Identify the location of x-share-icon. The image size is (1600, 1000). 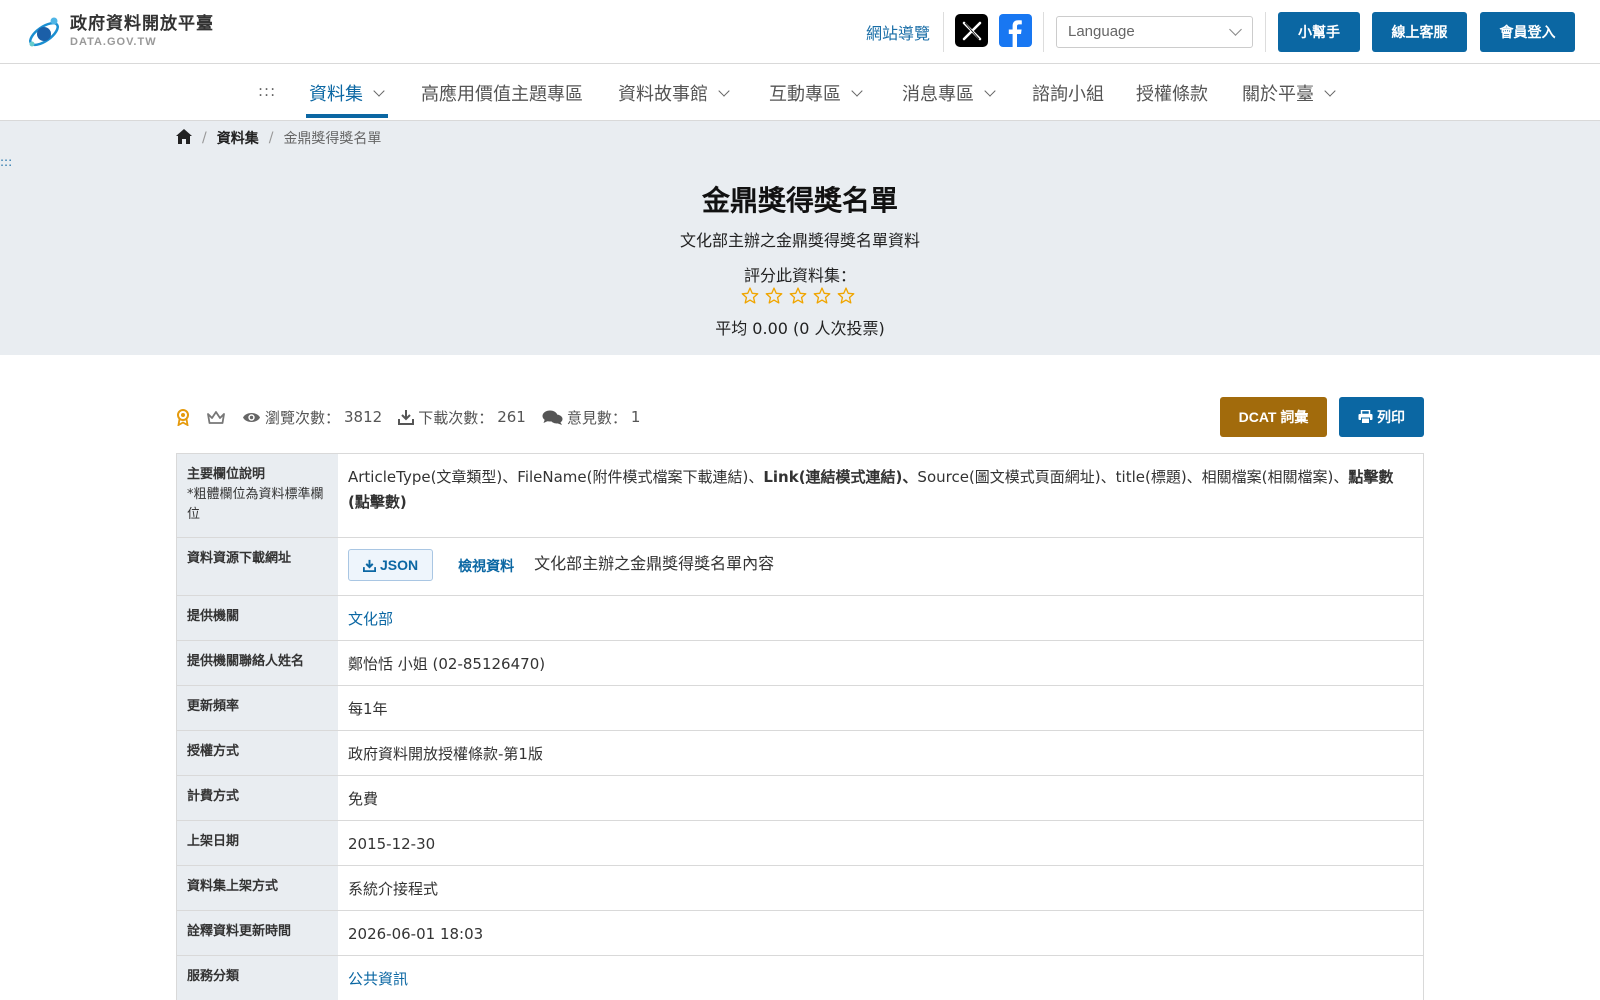
(971, 30).